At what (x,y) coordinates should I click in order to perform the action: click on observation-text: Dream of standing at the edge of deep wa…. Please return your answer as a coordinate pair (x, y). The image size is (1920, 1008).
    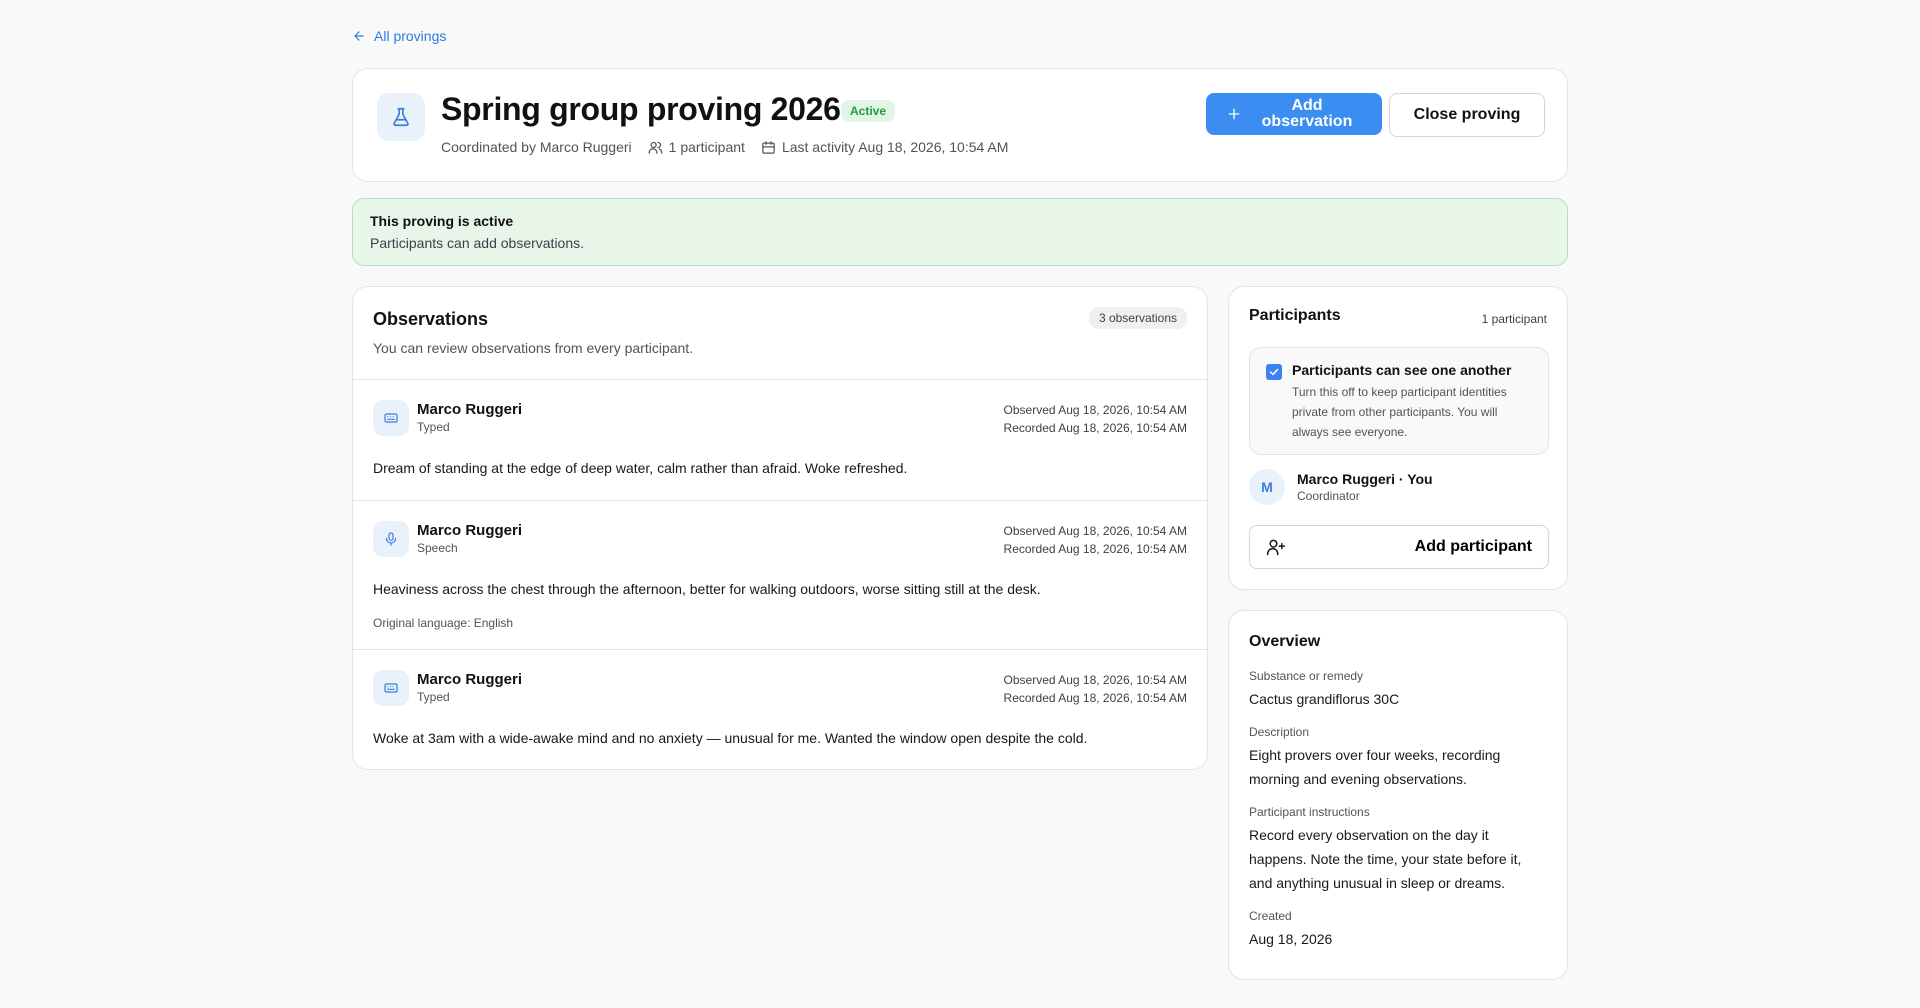
    Looking at the image, I should click on (640, 468).